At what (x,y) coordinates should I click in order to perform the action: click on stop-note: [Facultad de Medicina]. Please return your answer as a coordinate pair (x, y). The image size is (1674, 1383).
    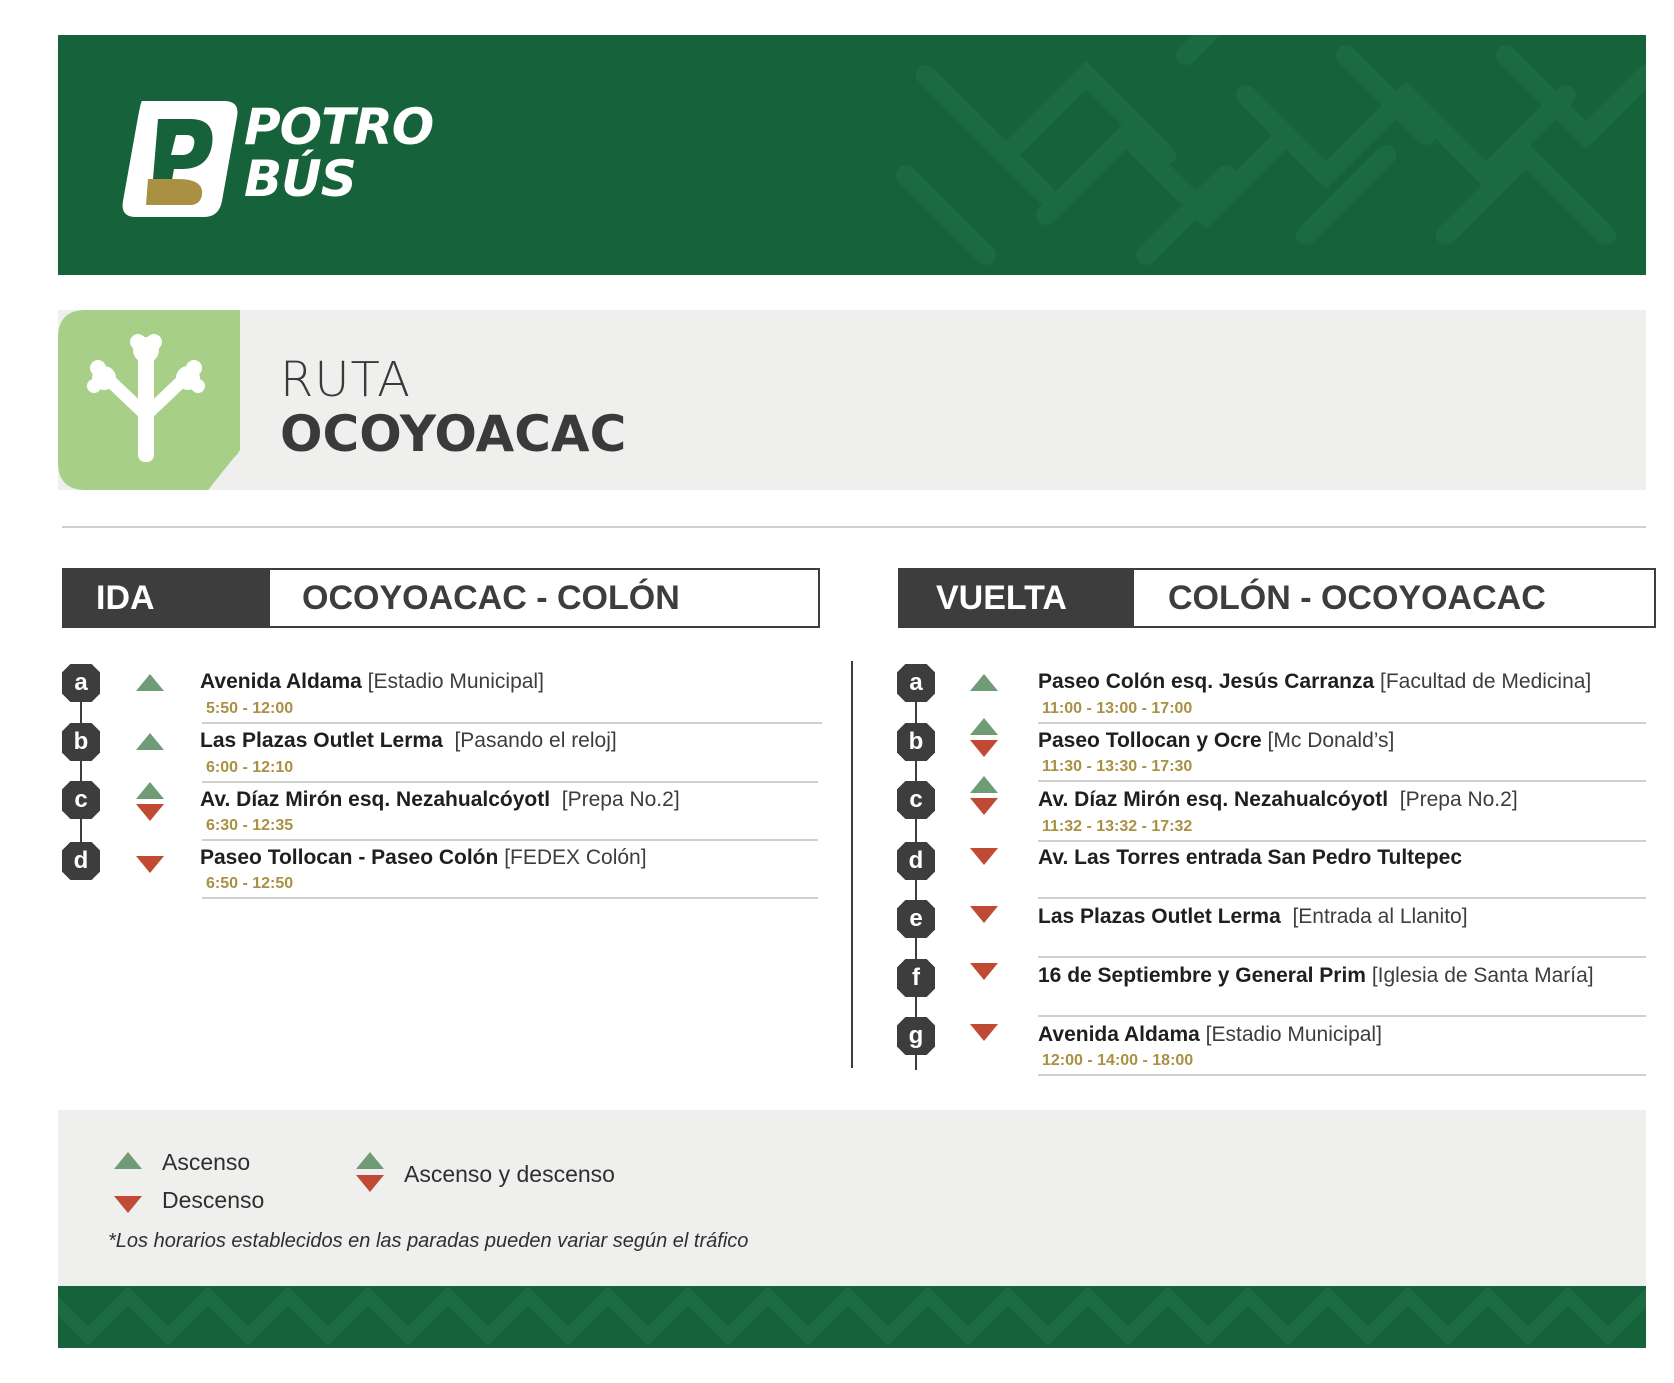
    Looking at the image, I should click on (1485, 681).